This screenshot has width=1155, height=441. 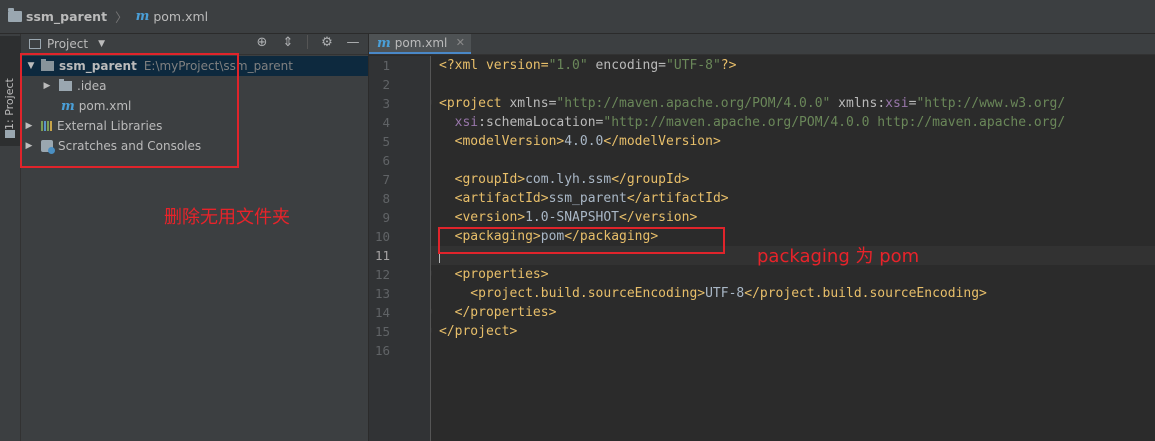 I want to click on line-number: 1, so click(x=386, y=65).